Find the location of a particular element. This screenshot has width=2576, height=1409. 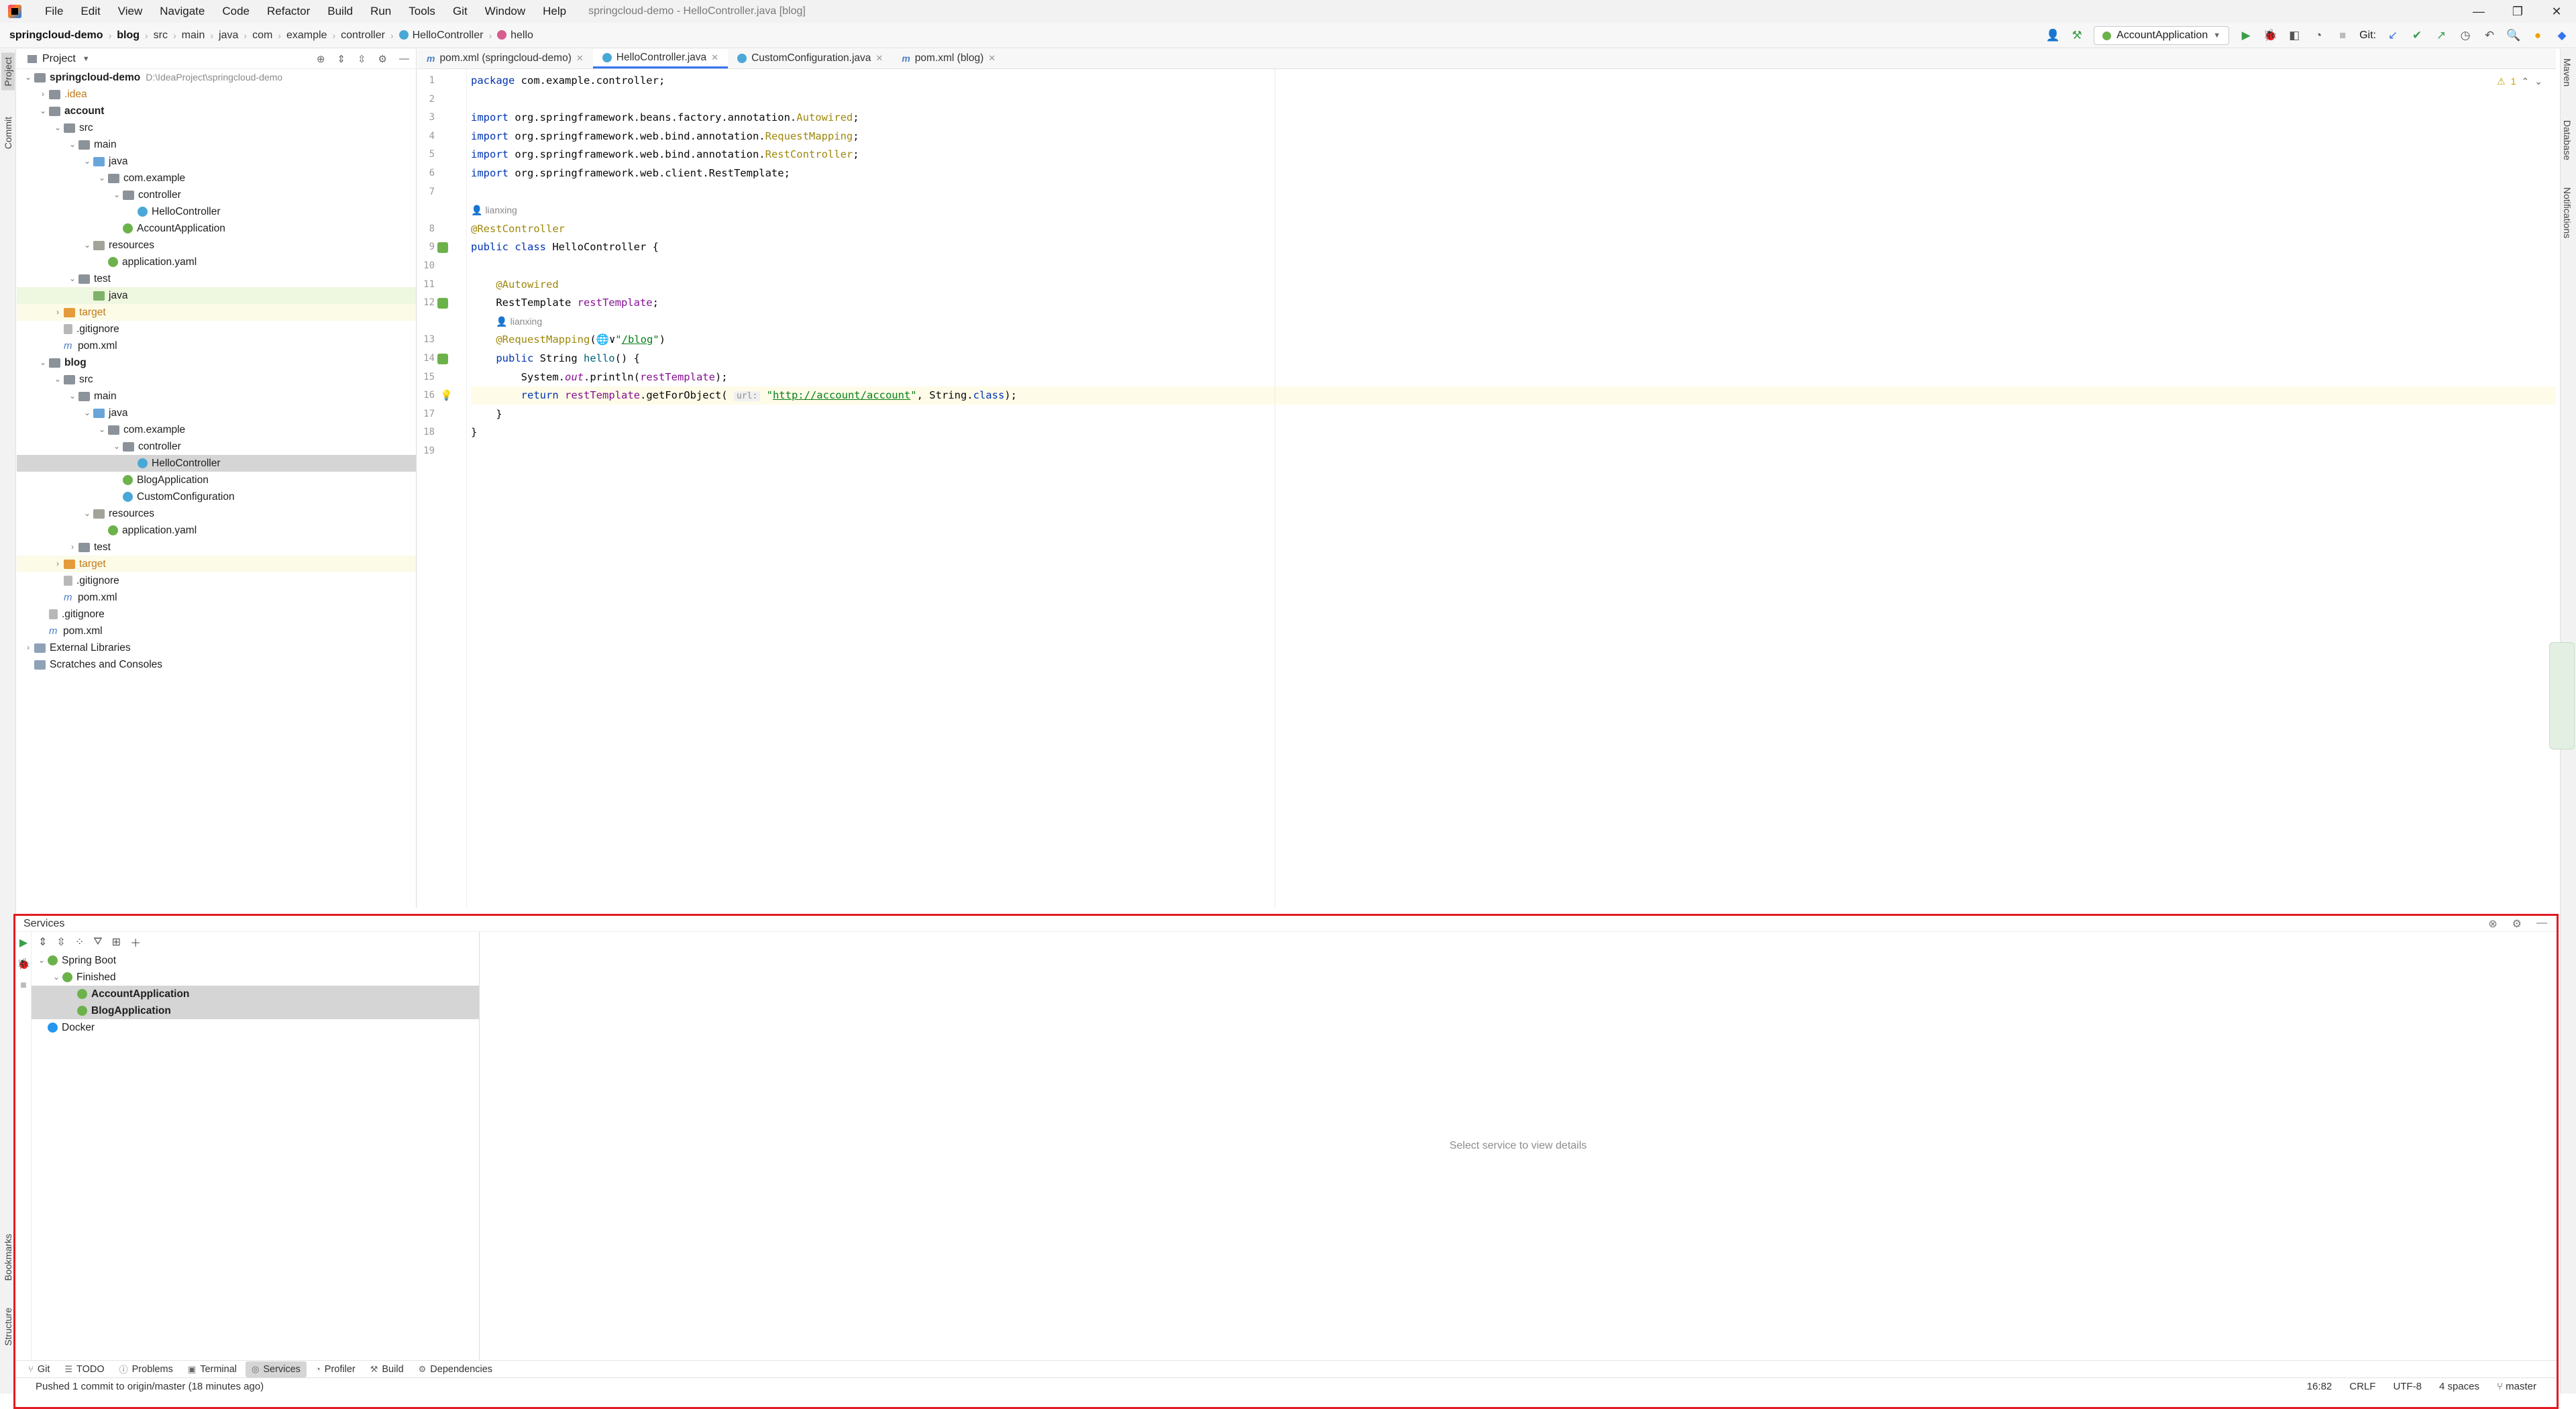

service-item: ⌄ Spring Boot is located at coordinates (255, 960).